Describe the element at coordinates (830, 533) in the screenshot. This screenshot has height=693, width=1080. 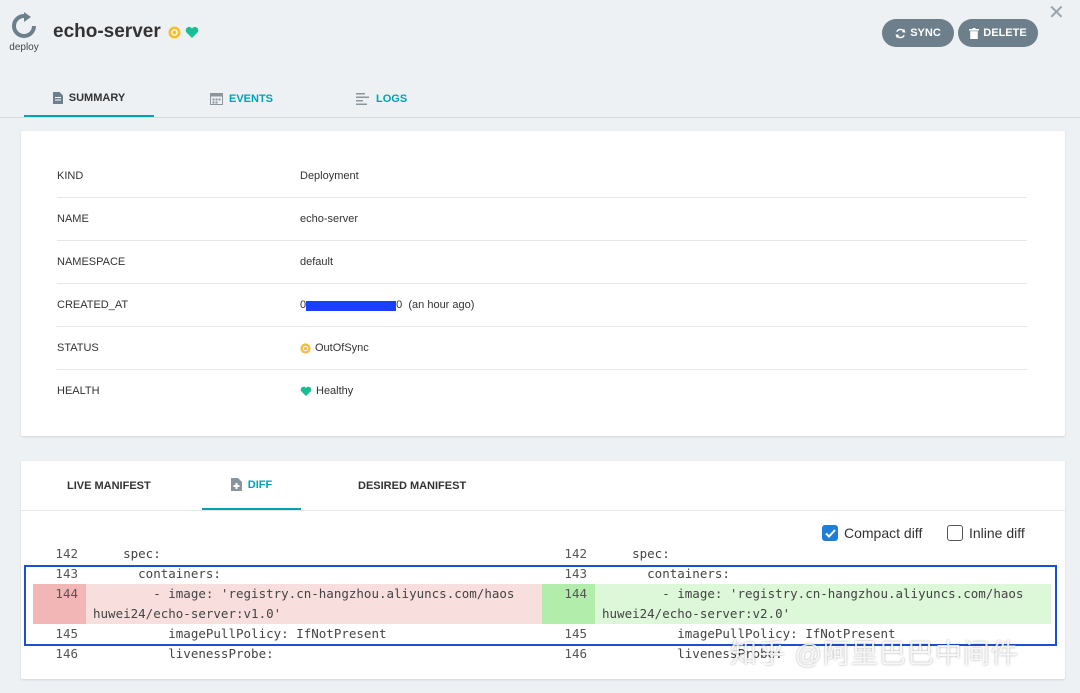
I see `checkbox-checked-icon` at that location.